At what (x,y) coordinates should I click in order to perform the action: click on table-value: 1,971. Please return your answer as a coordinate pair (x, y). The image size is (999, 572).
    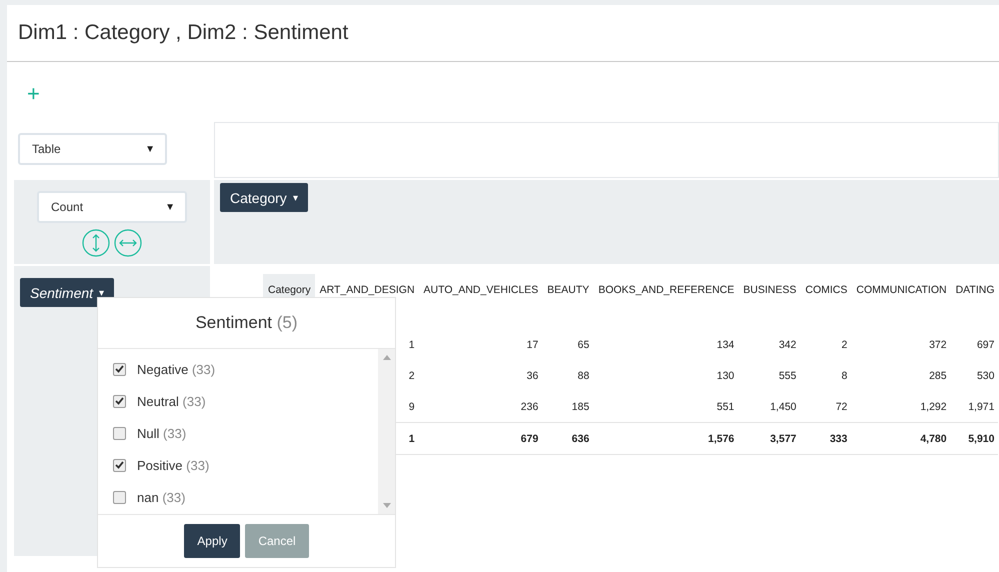
    Looking at the image, I should click on (981, 406).